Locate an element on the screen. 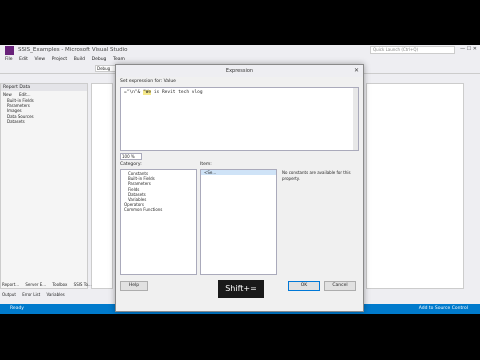 This screenshot has width=480, height=360. window-title: SSIS_Examples - Microsoft Visual Studio is located at coordinates (73, 50).